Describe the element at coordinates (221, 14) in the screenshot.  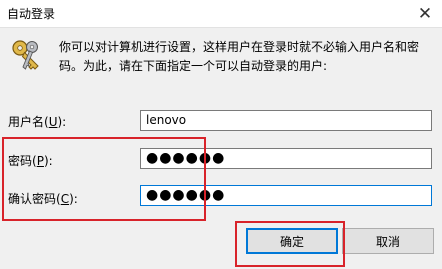
I see `title-bar: 自动登录 ✕` at that location.